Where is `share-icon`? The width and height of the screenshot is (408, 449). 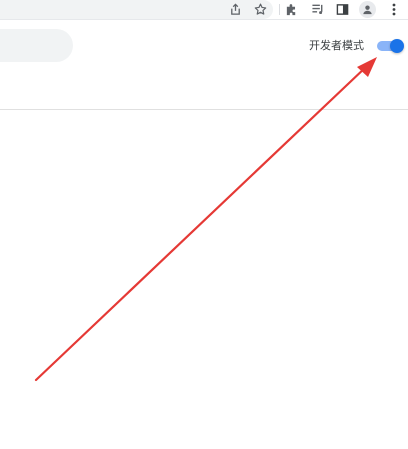 share-icon is located at coordinates (235, 9).